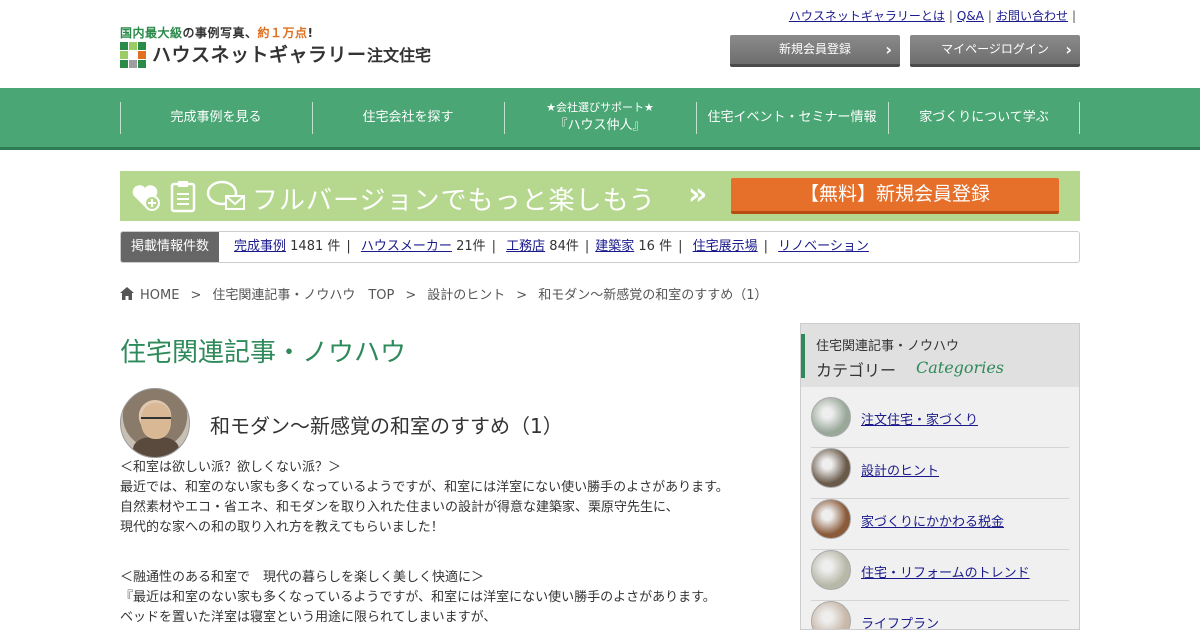 The width and height of the screenshot is (1200, 630). I want to click on site-logo: 国内最大級の事例写真、約１万点! ハウスネットギャラリー 注文住宅, so click(285, 47).